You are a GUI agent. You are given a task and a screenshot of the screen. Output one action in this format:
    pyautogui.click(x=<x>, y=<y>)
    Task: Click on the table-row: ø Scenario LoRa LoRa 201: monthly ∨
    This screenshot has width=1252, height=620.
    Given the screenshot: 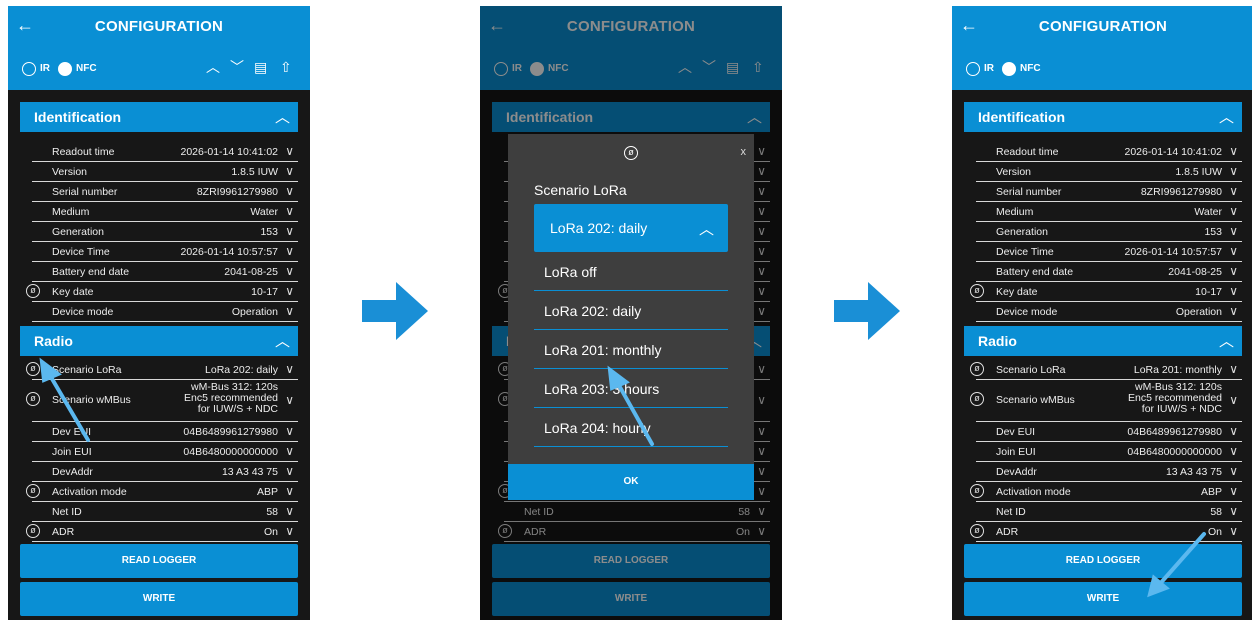 What is the action you would take?
    pyautogui.click(x=1106, y=370)
    